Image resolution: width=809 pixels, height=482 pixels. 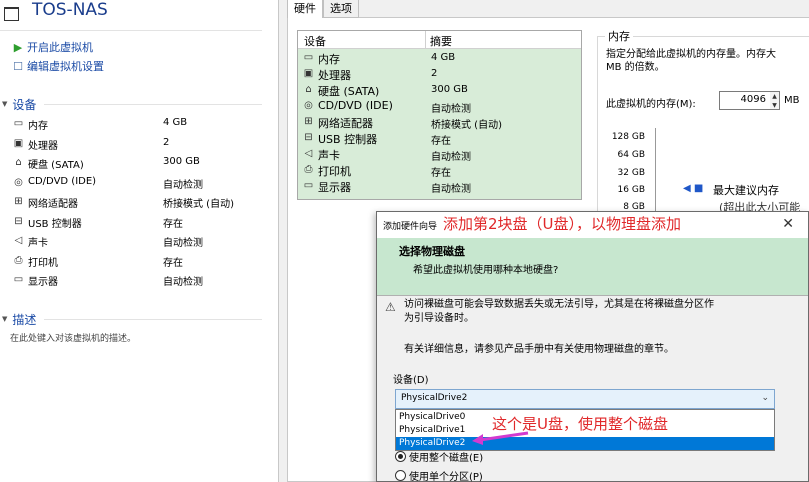 What do you see at coordinates (131, 30) in the screenshot?
I see `divider` at bounding box center [131, 30].